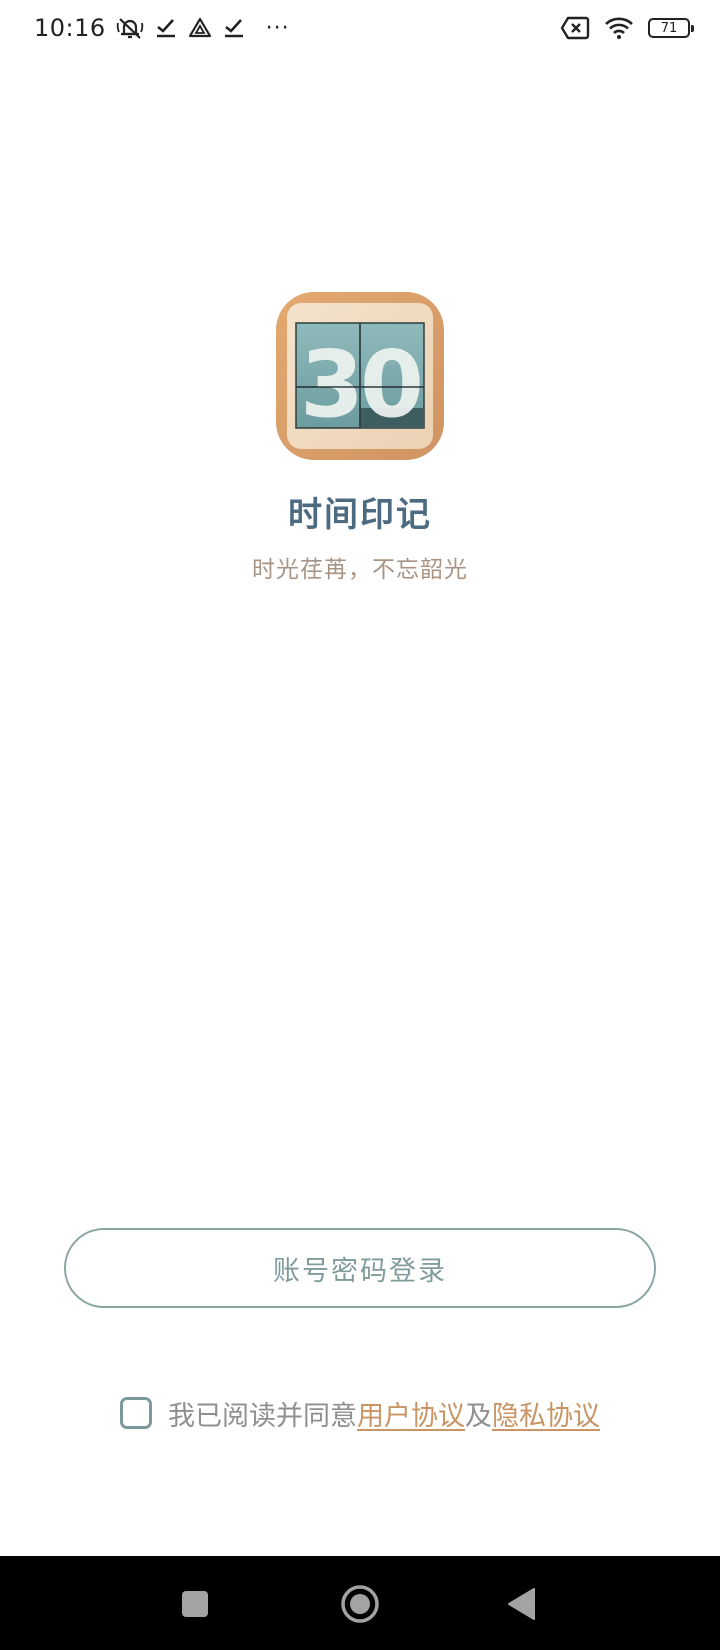 This screenshot has width=720, height=1650. I want to click on more-dots-icon: ···, so click(277, 28).